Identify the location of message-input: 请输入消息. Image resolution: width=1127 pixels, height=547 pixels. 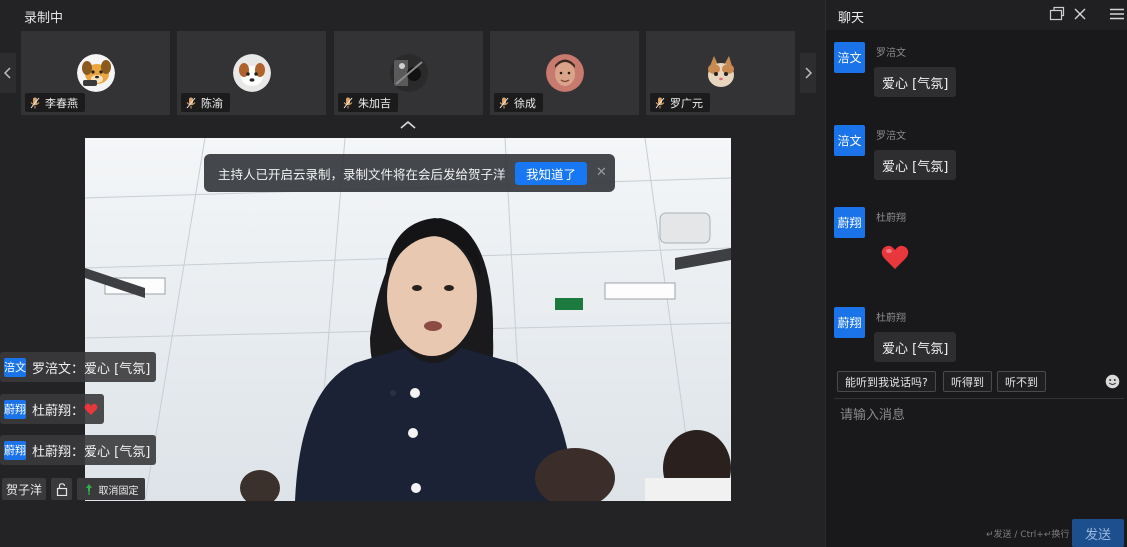
(872, 413).